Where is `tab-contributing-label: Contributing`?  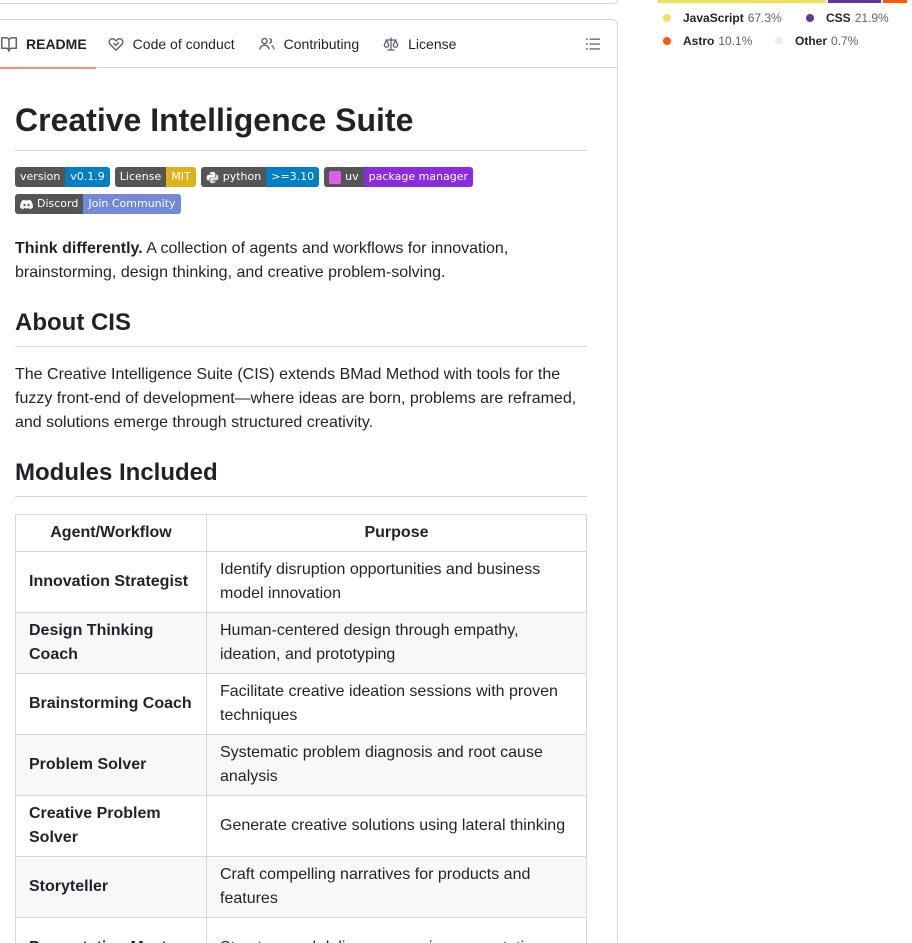
tab-contributing-label: Contributing is located at coordinates (321, 43).